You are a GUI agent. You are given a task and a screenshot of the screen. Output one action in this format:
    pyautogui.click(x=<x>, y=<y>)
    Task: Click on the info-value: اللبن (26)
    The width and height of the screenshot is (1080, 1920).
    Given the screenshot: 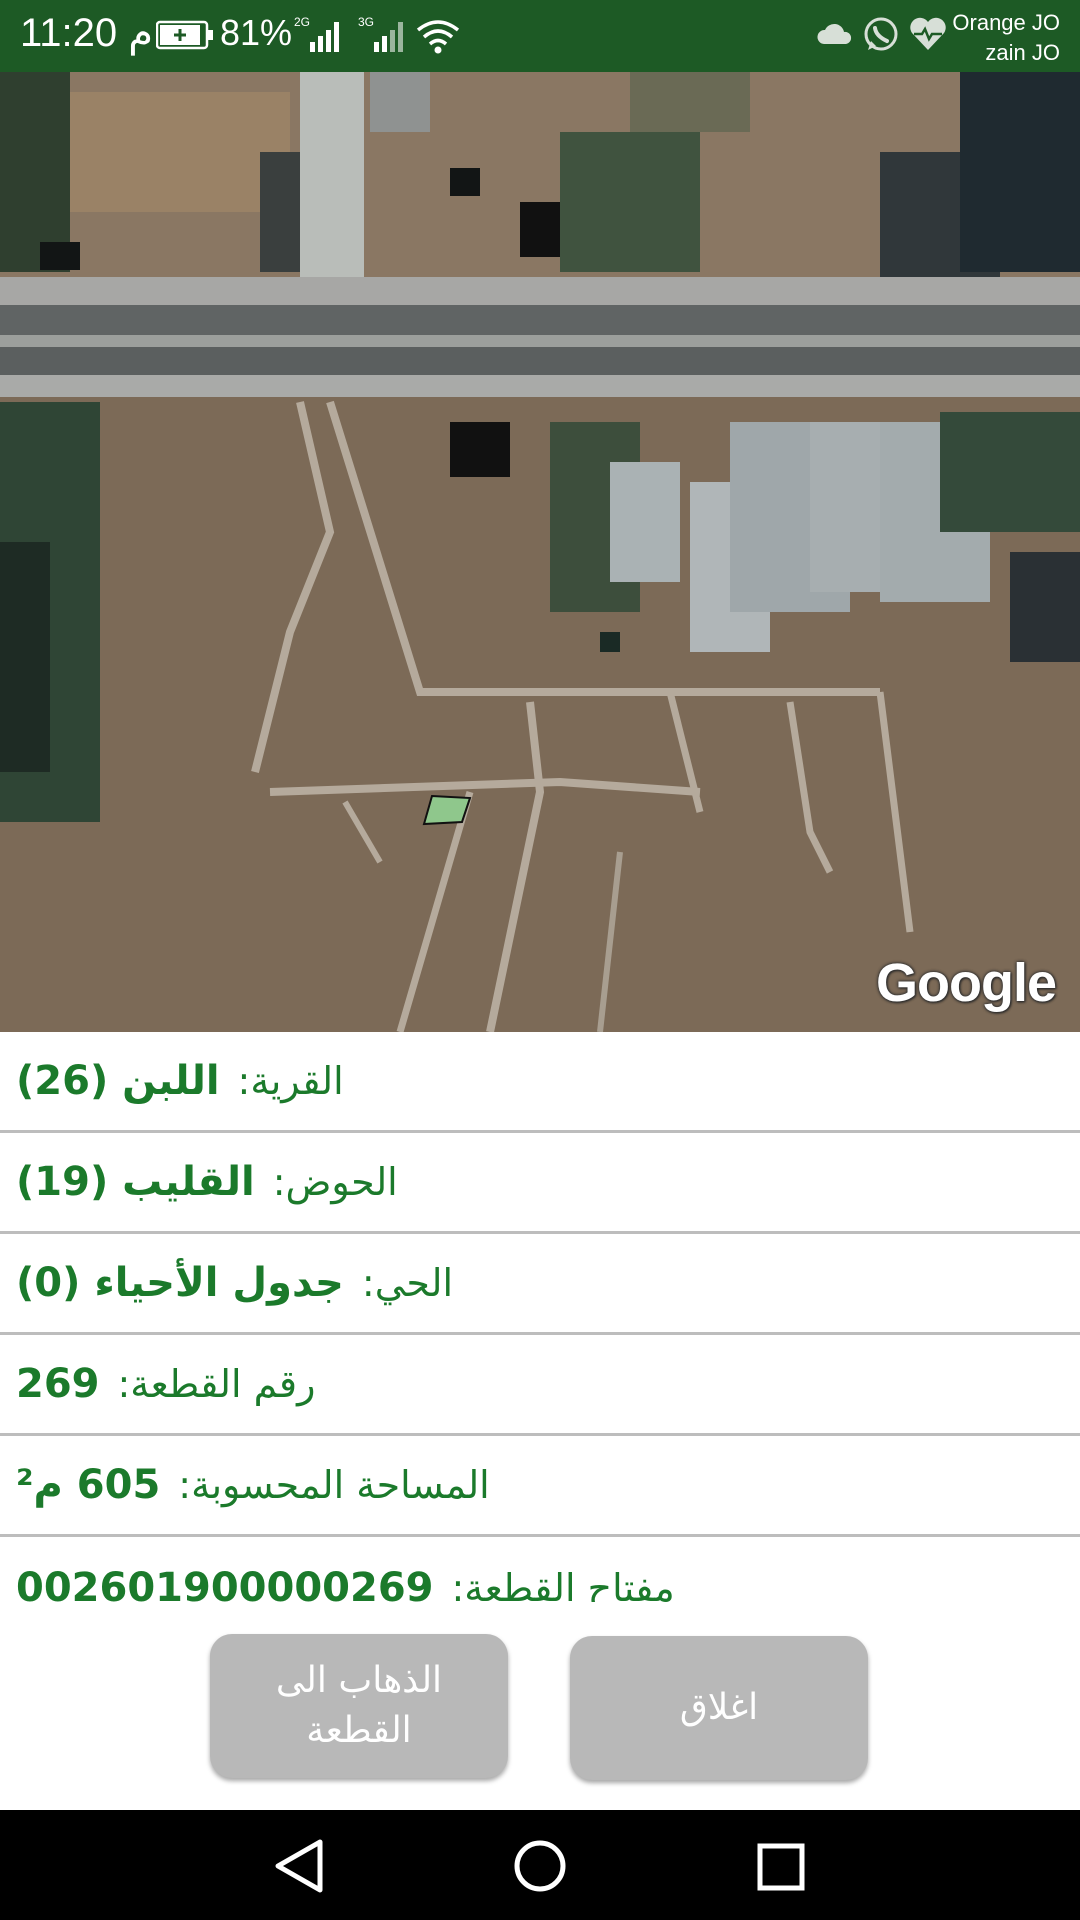 What is the action you would take?
    pyautogui.click(x=118, y=1081)
    